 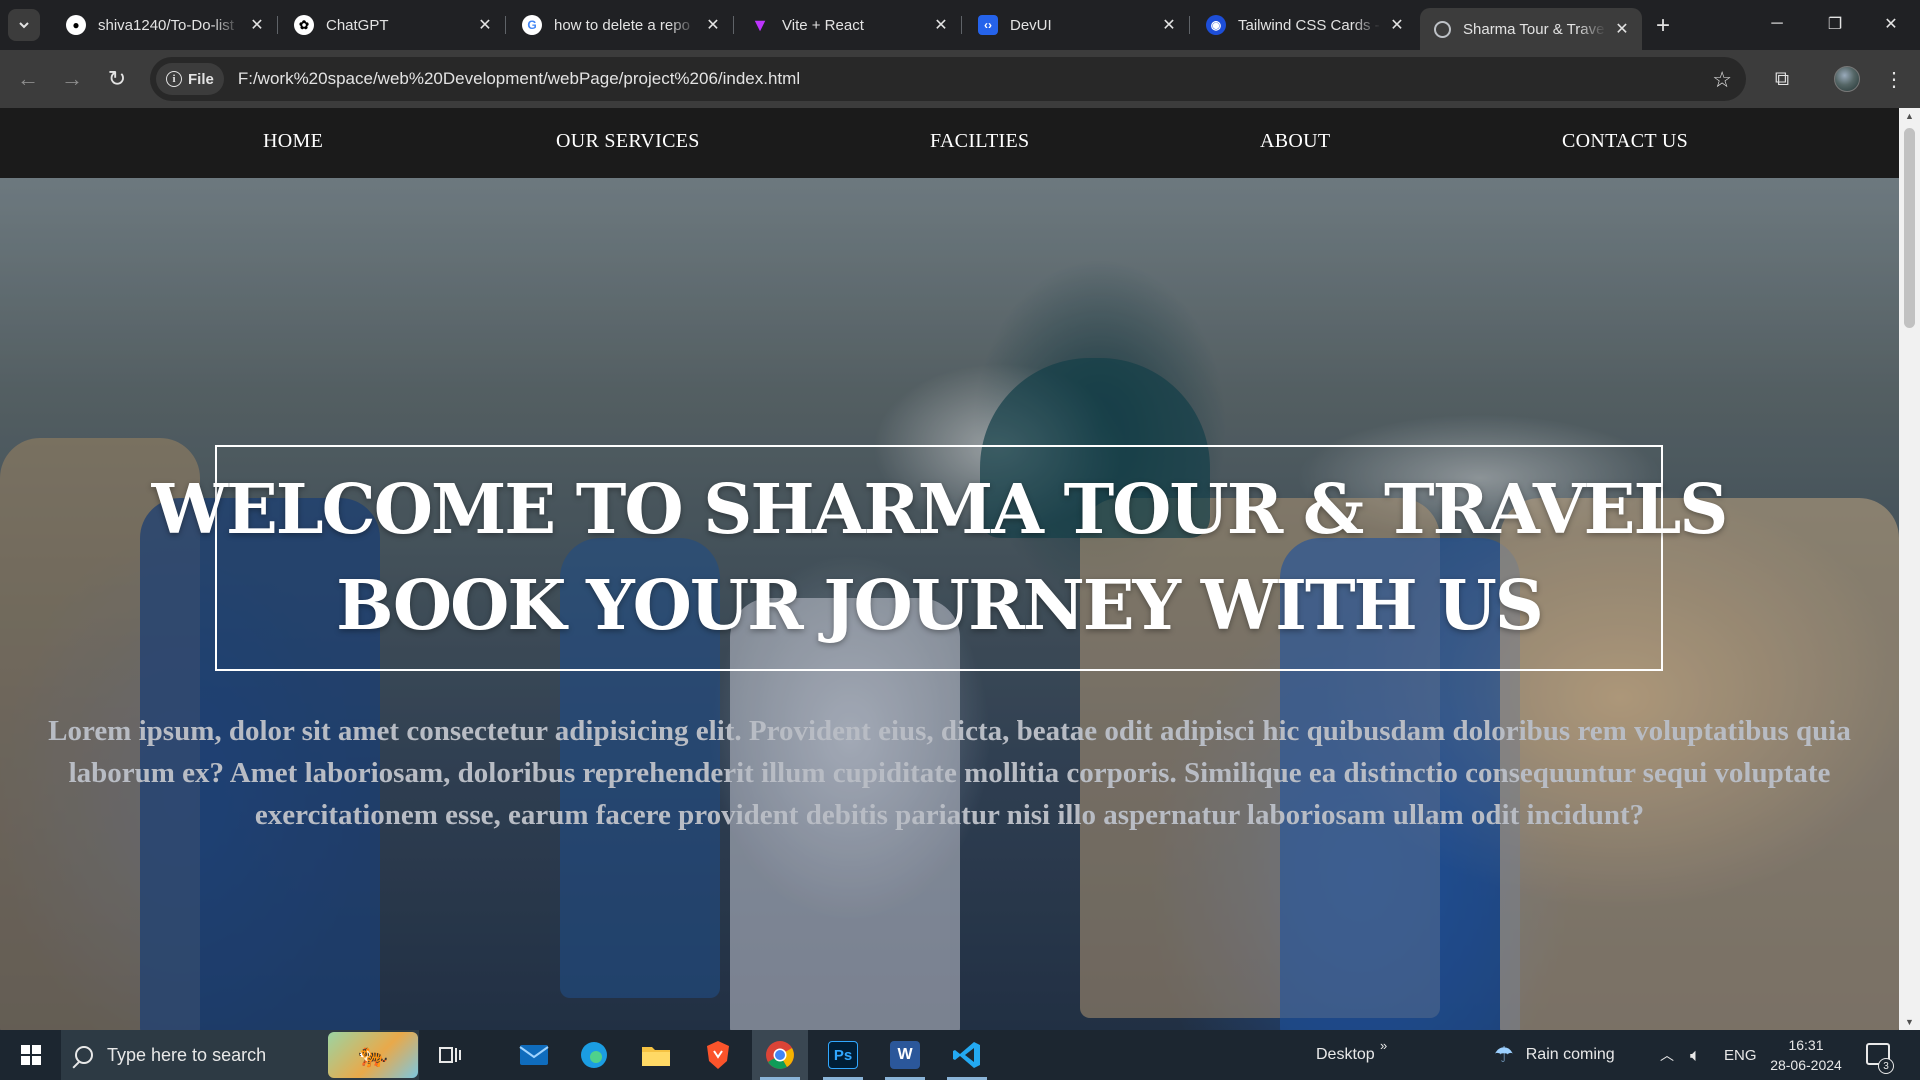 I want to click on start-button, so click(x=31, y=1055).